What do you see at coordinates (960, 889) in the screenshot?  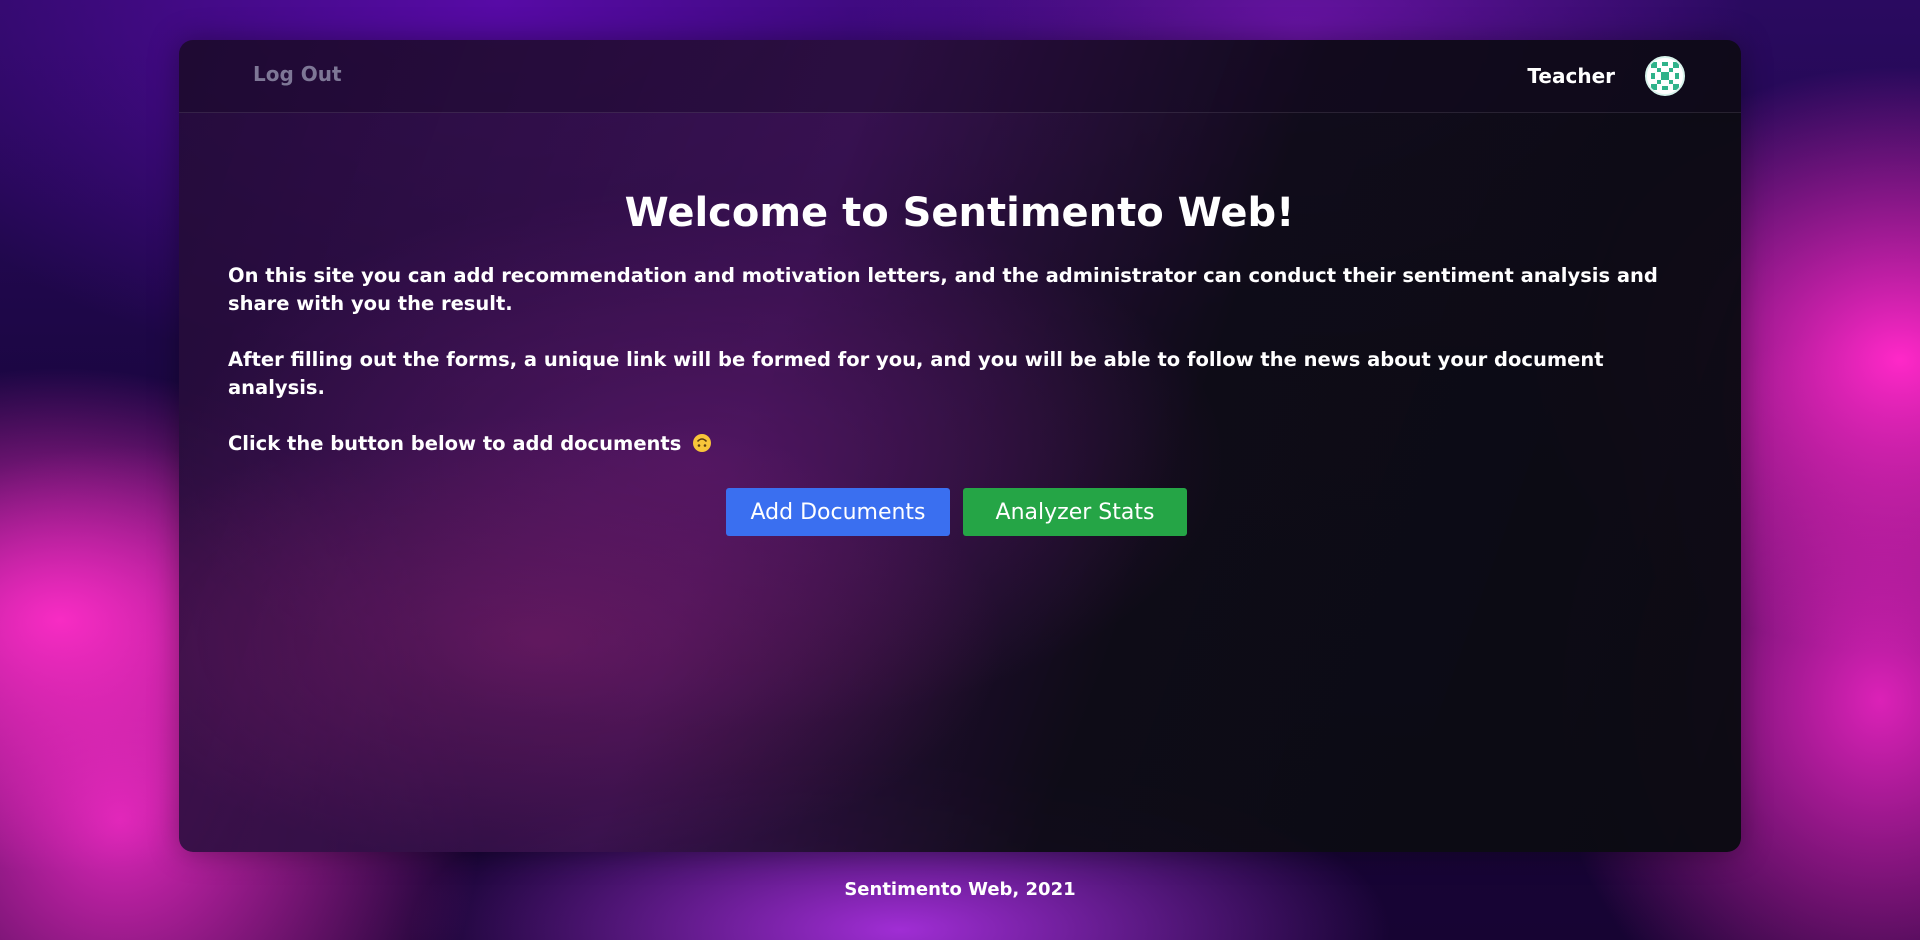 I see `footer-text: Sentimento Web, 2021` at bounding box center [960, 889].